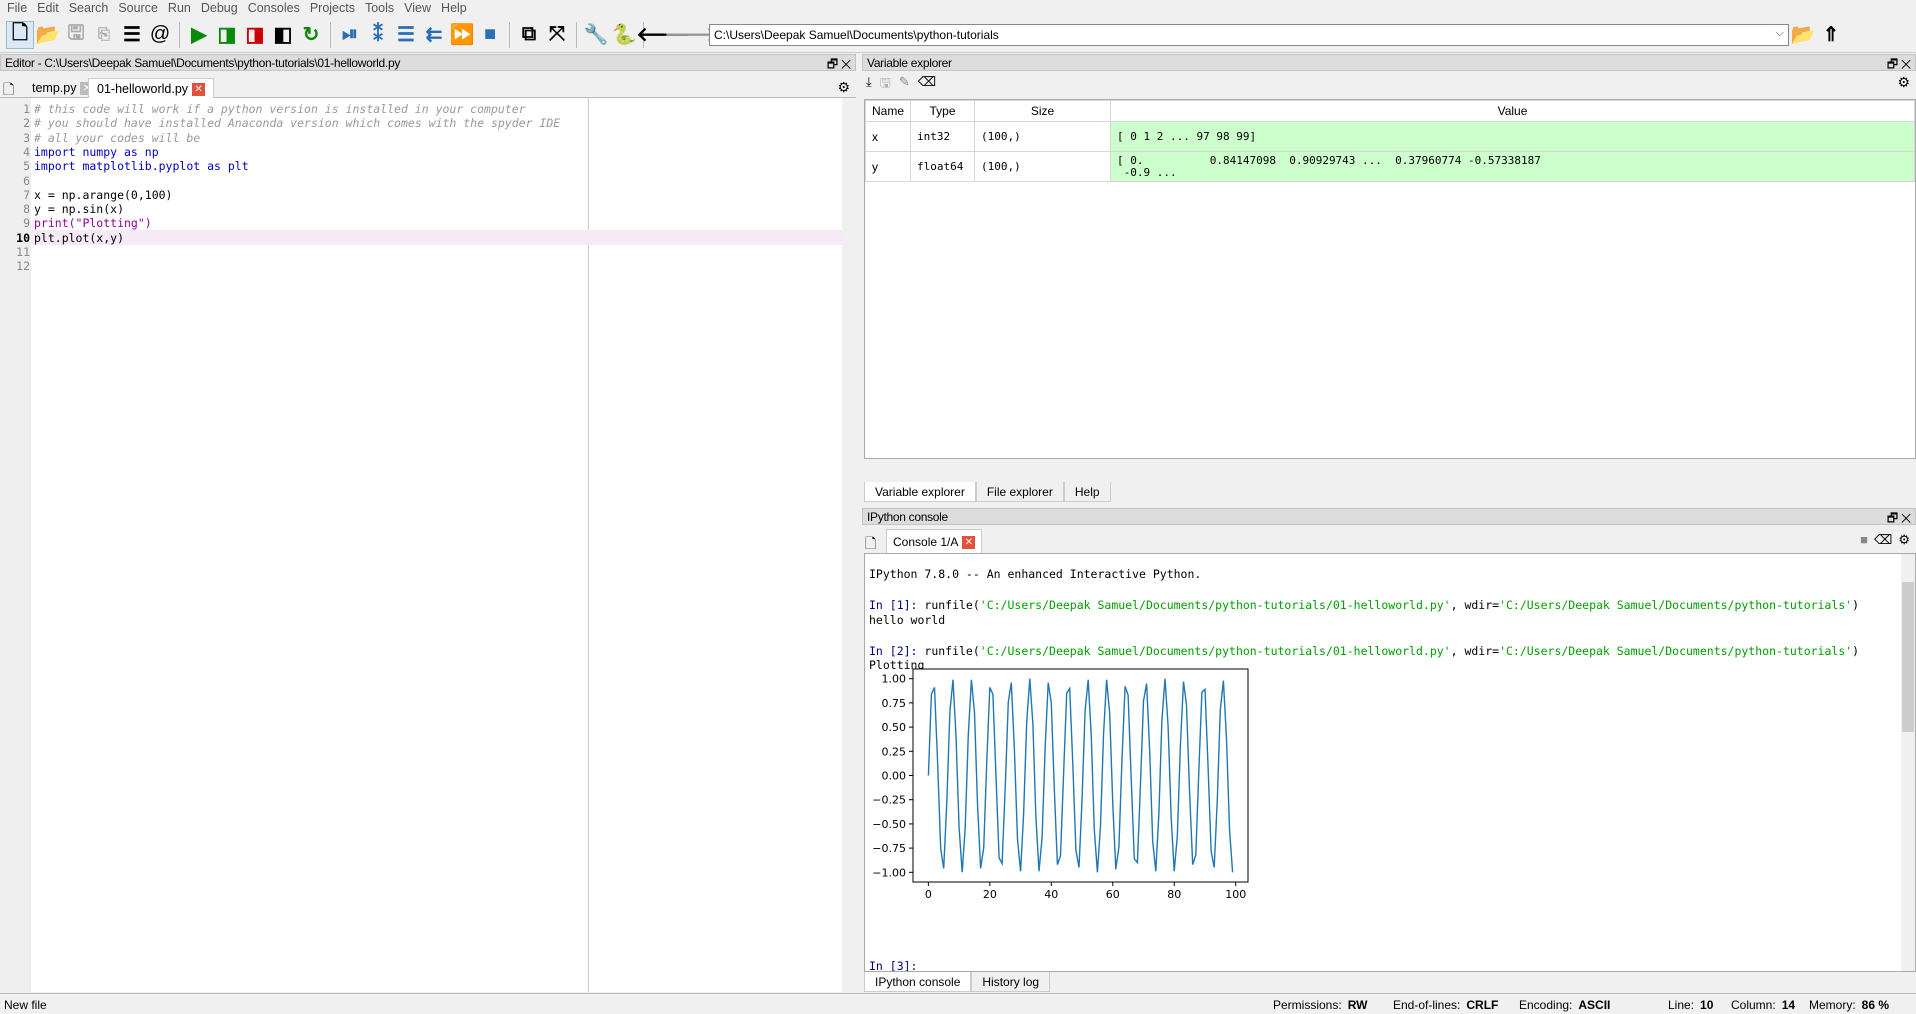 The width and height of the screenshot is (1916, 1014). I want to click on menu-consoles: Consoles, so click(276, 8).